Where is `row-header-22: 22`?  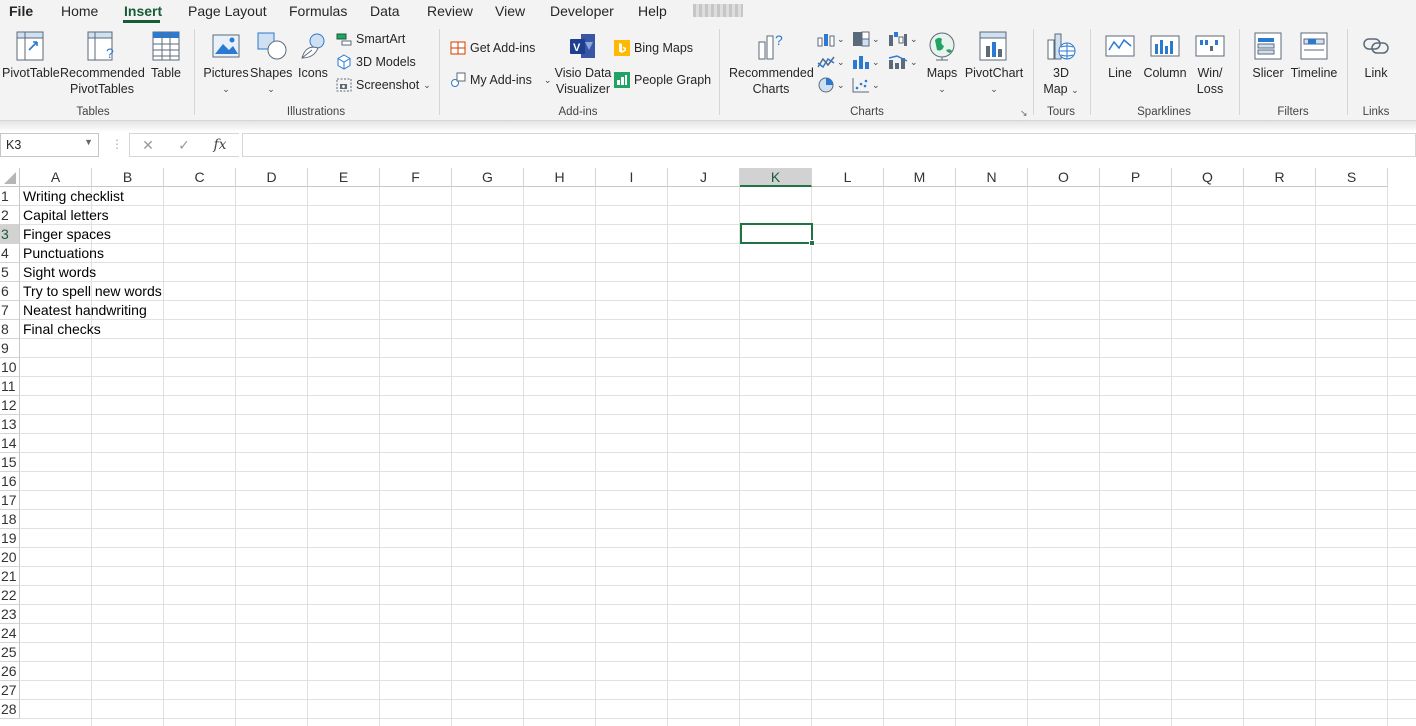
row-header-22: 22 is located at coordinates (10, 595).